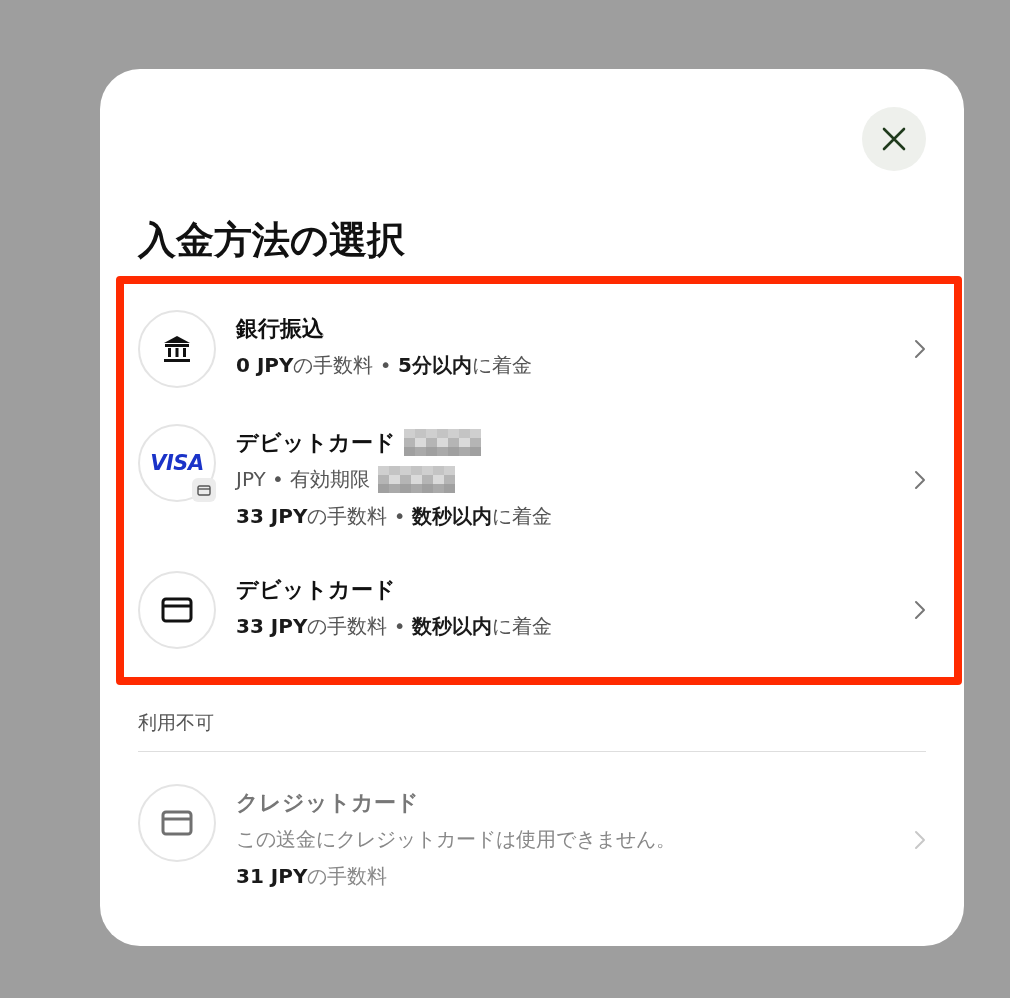 This screenshot has width=1010, height=998. Describe the element at coordinates (384, 365) in the screenshot. I see `method-detail: 0 JPYの手数料 • 5分以内に着金` at that location.